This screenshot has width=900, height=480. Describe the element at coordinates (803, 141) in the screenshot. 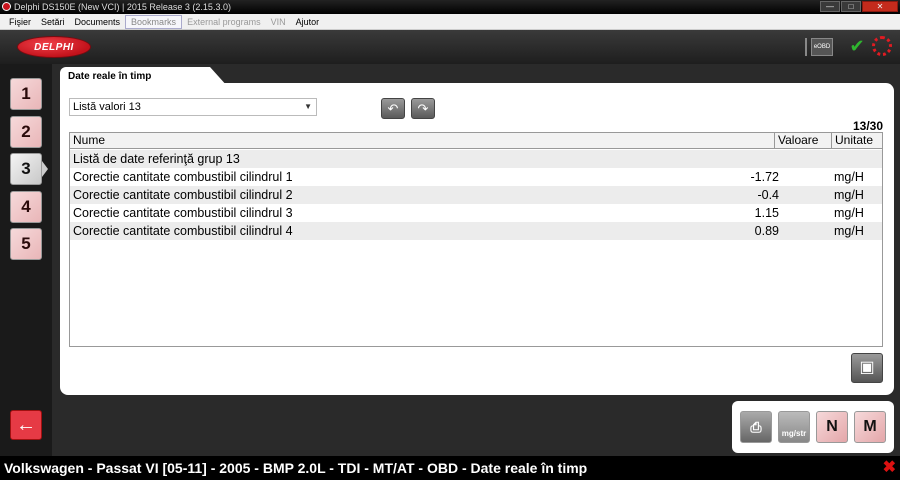

I see `column-header-value: Valoare` at that location.